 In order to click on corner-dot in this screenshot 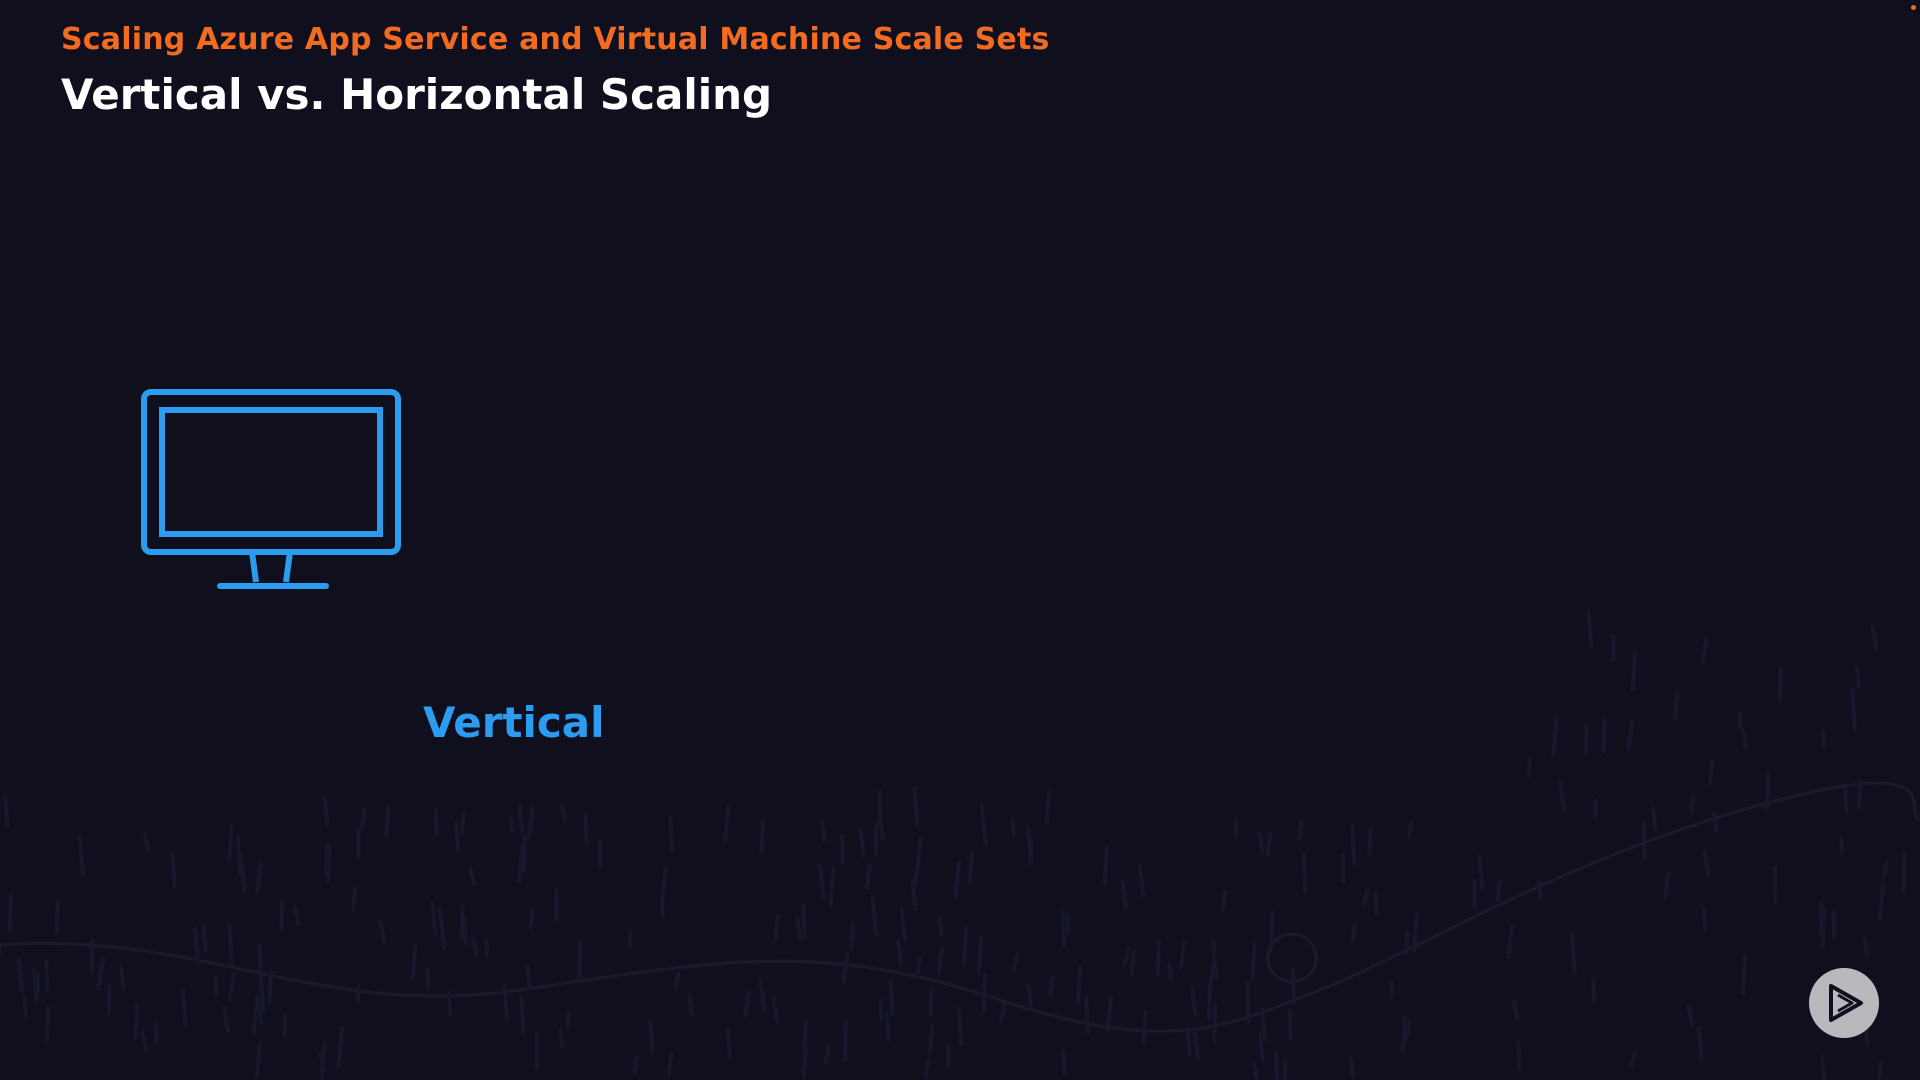, I will do `click(1913, 7)`.